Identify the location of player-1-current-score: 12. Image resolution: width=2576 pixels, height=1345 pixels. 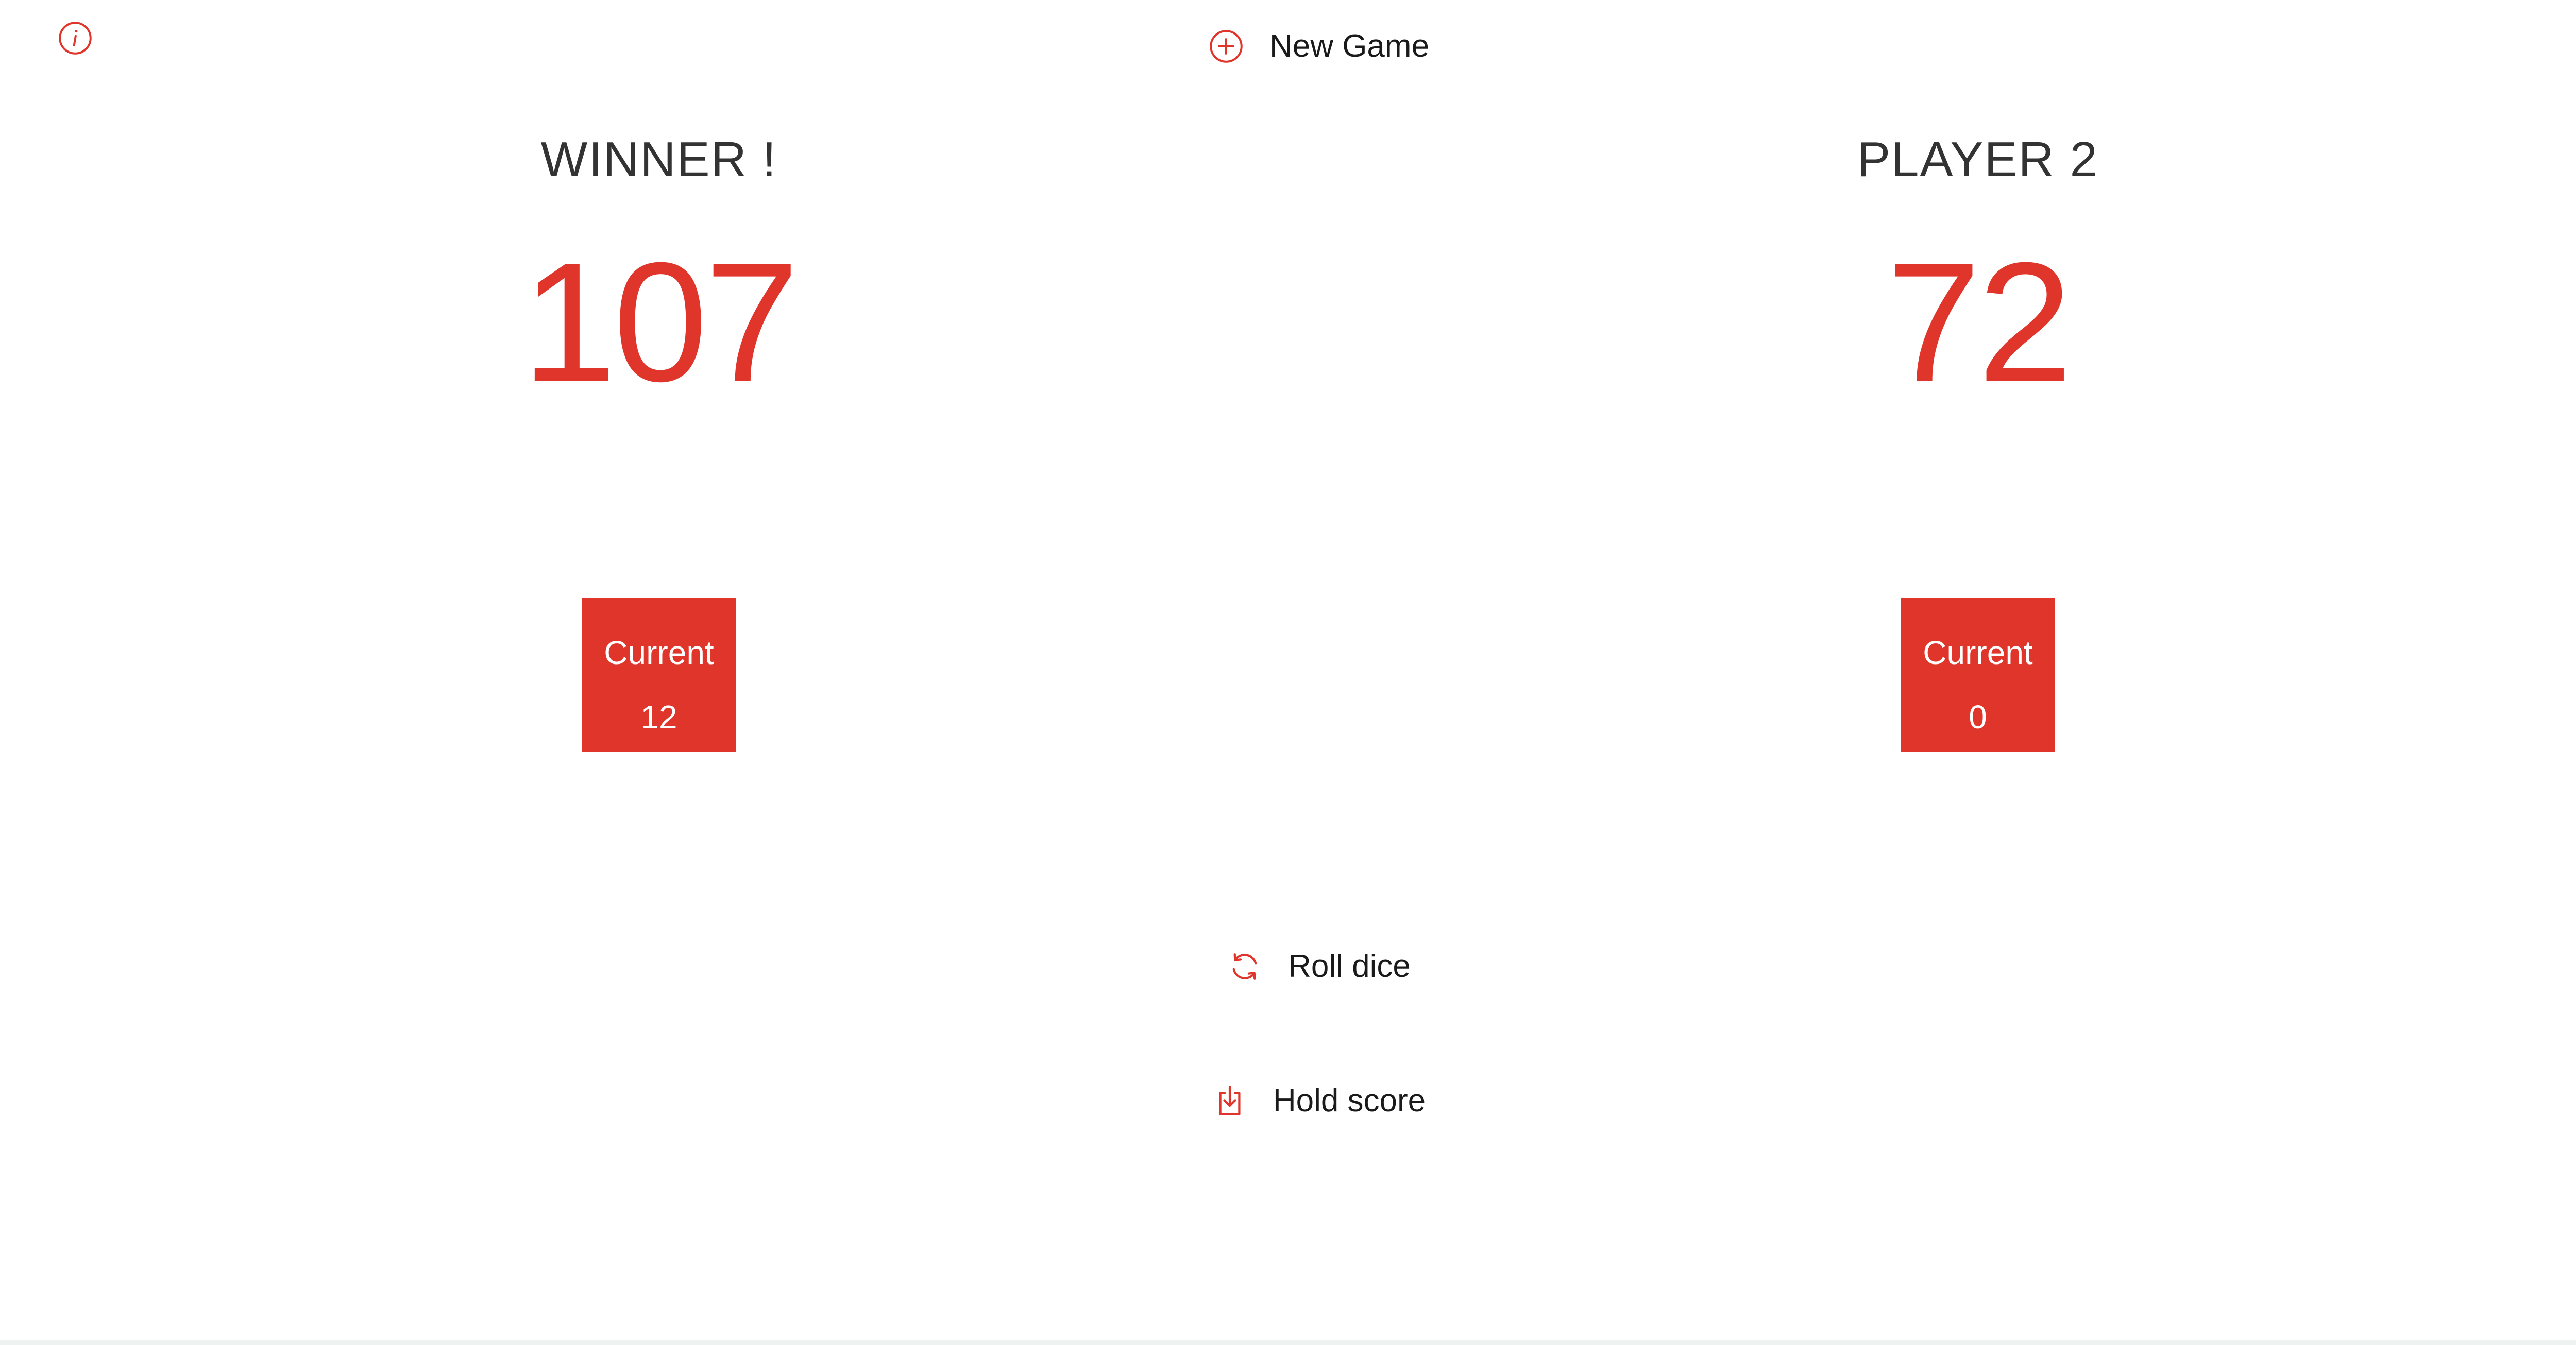
(658, 718).